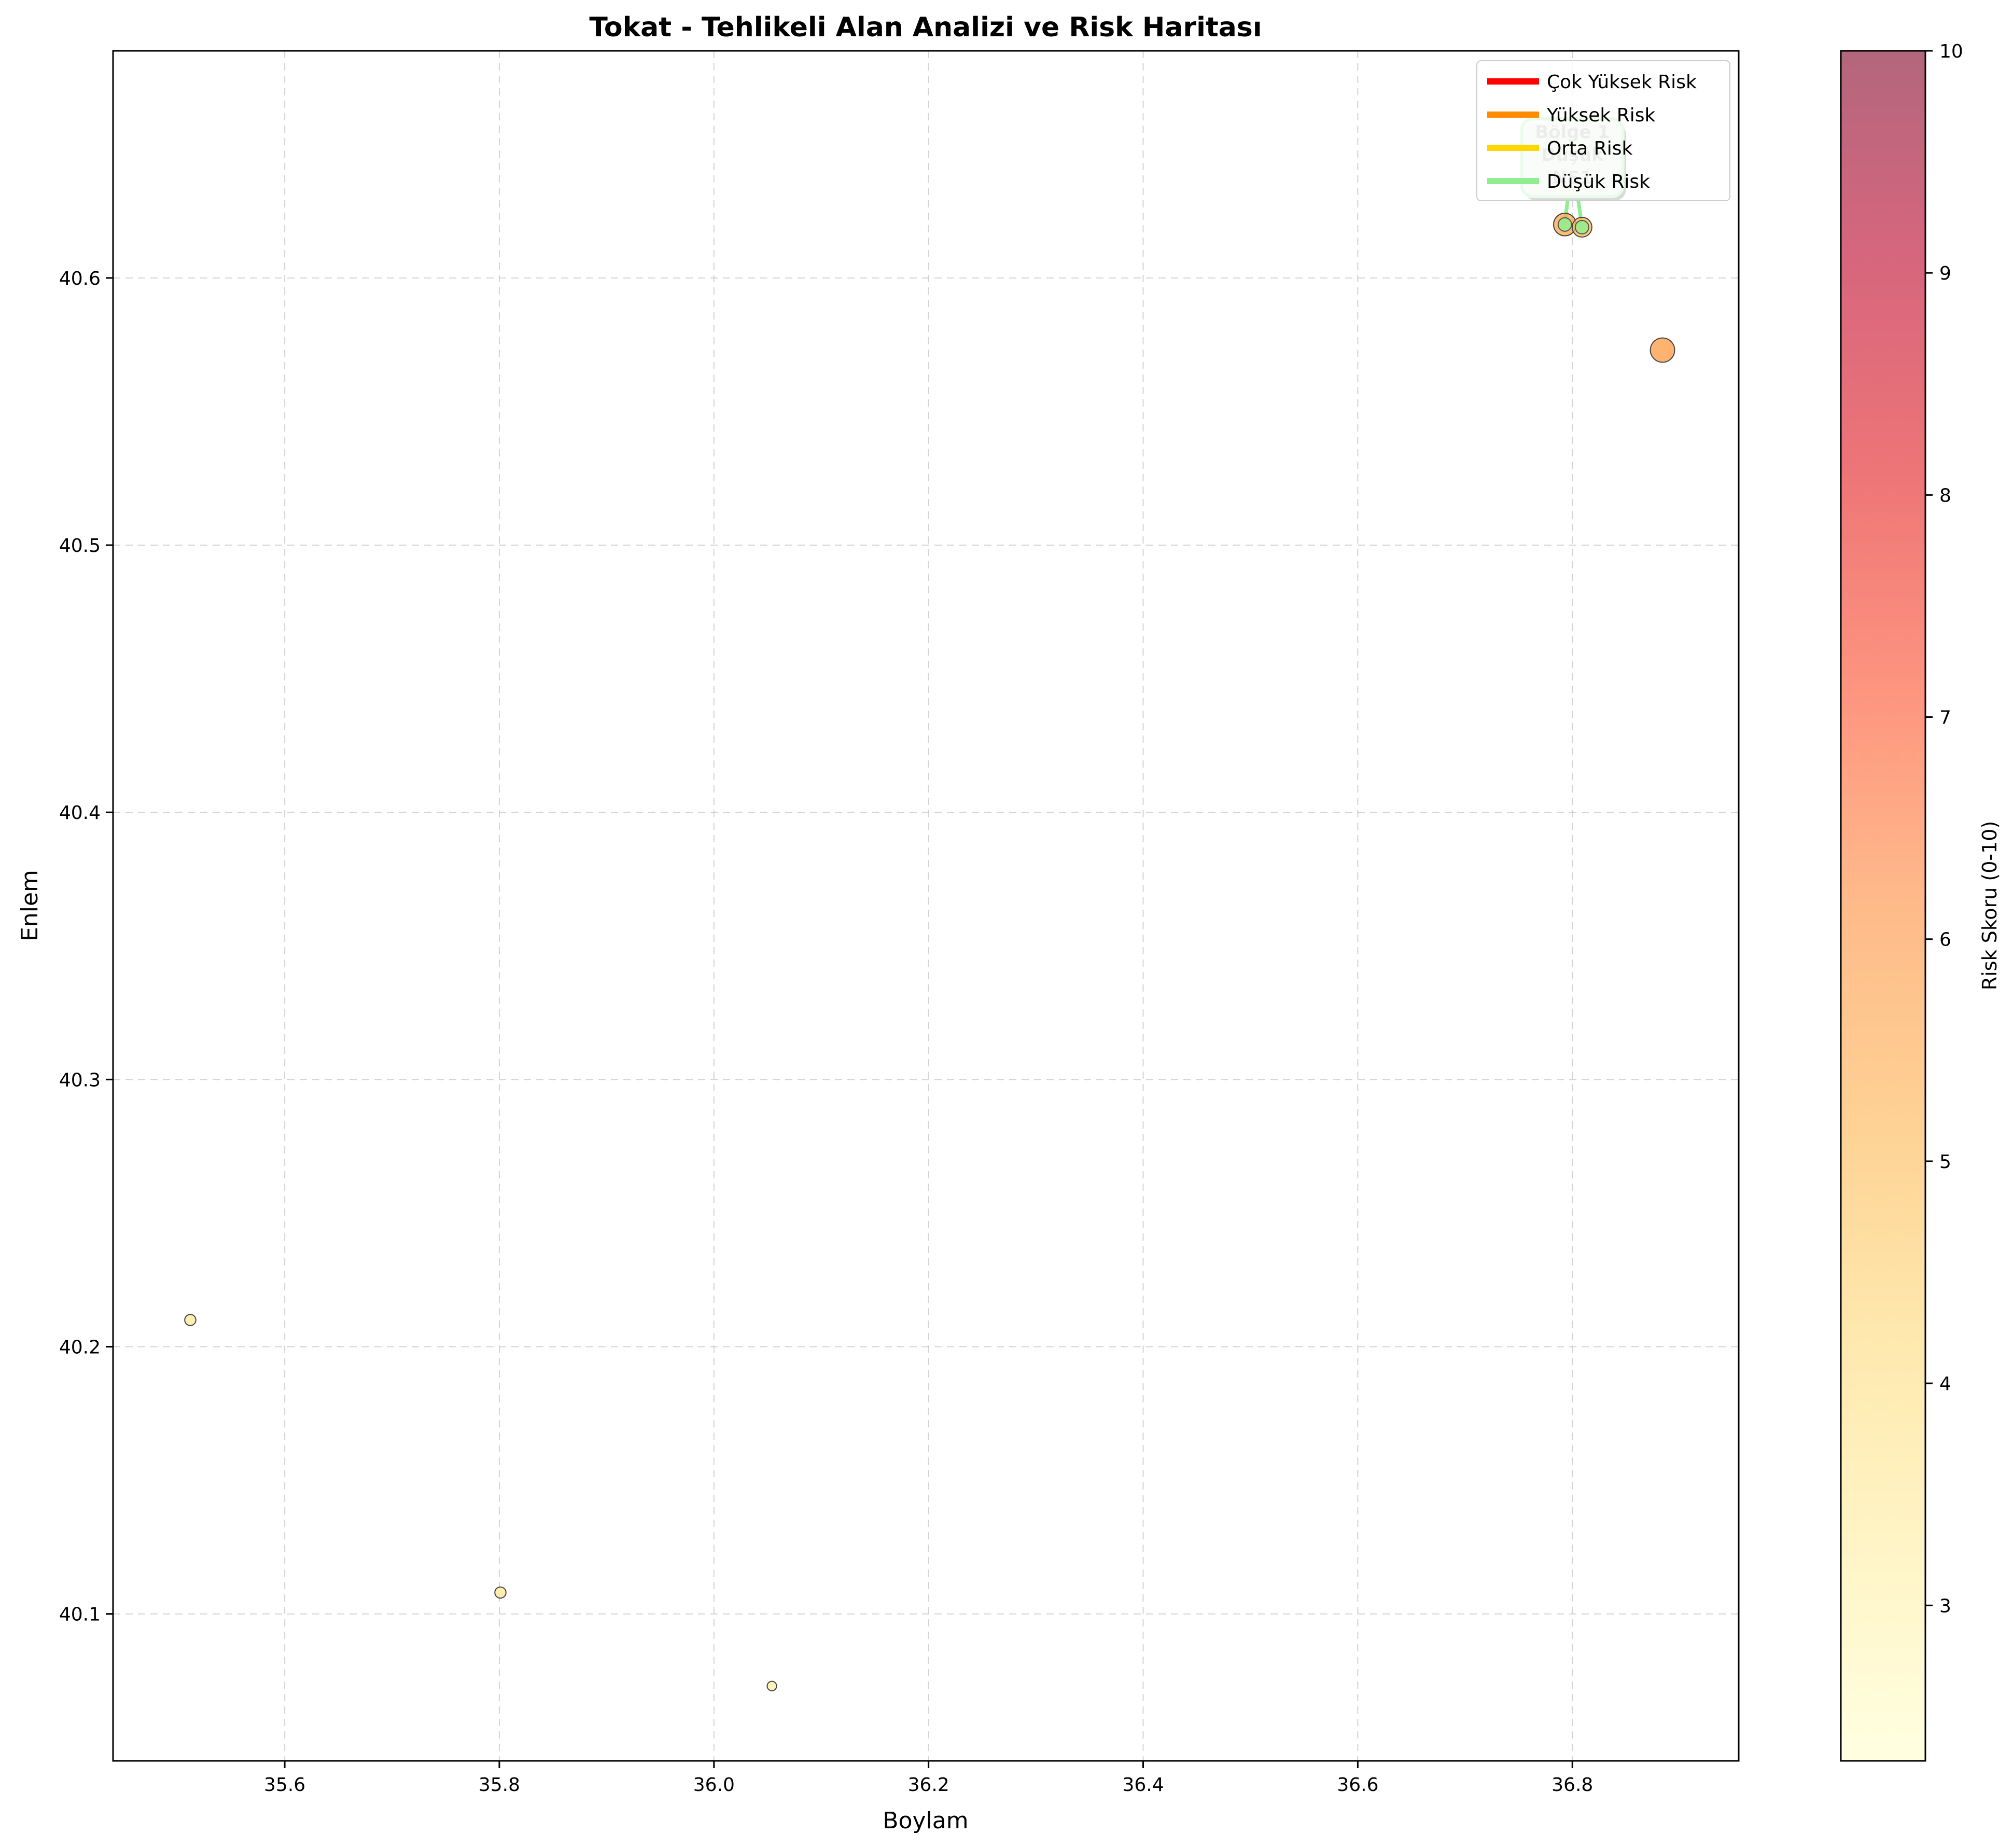  I want to click on colorbar-tick-label: 4, so click(1945, 1384).